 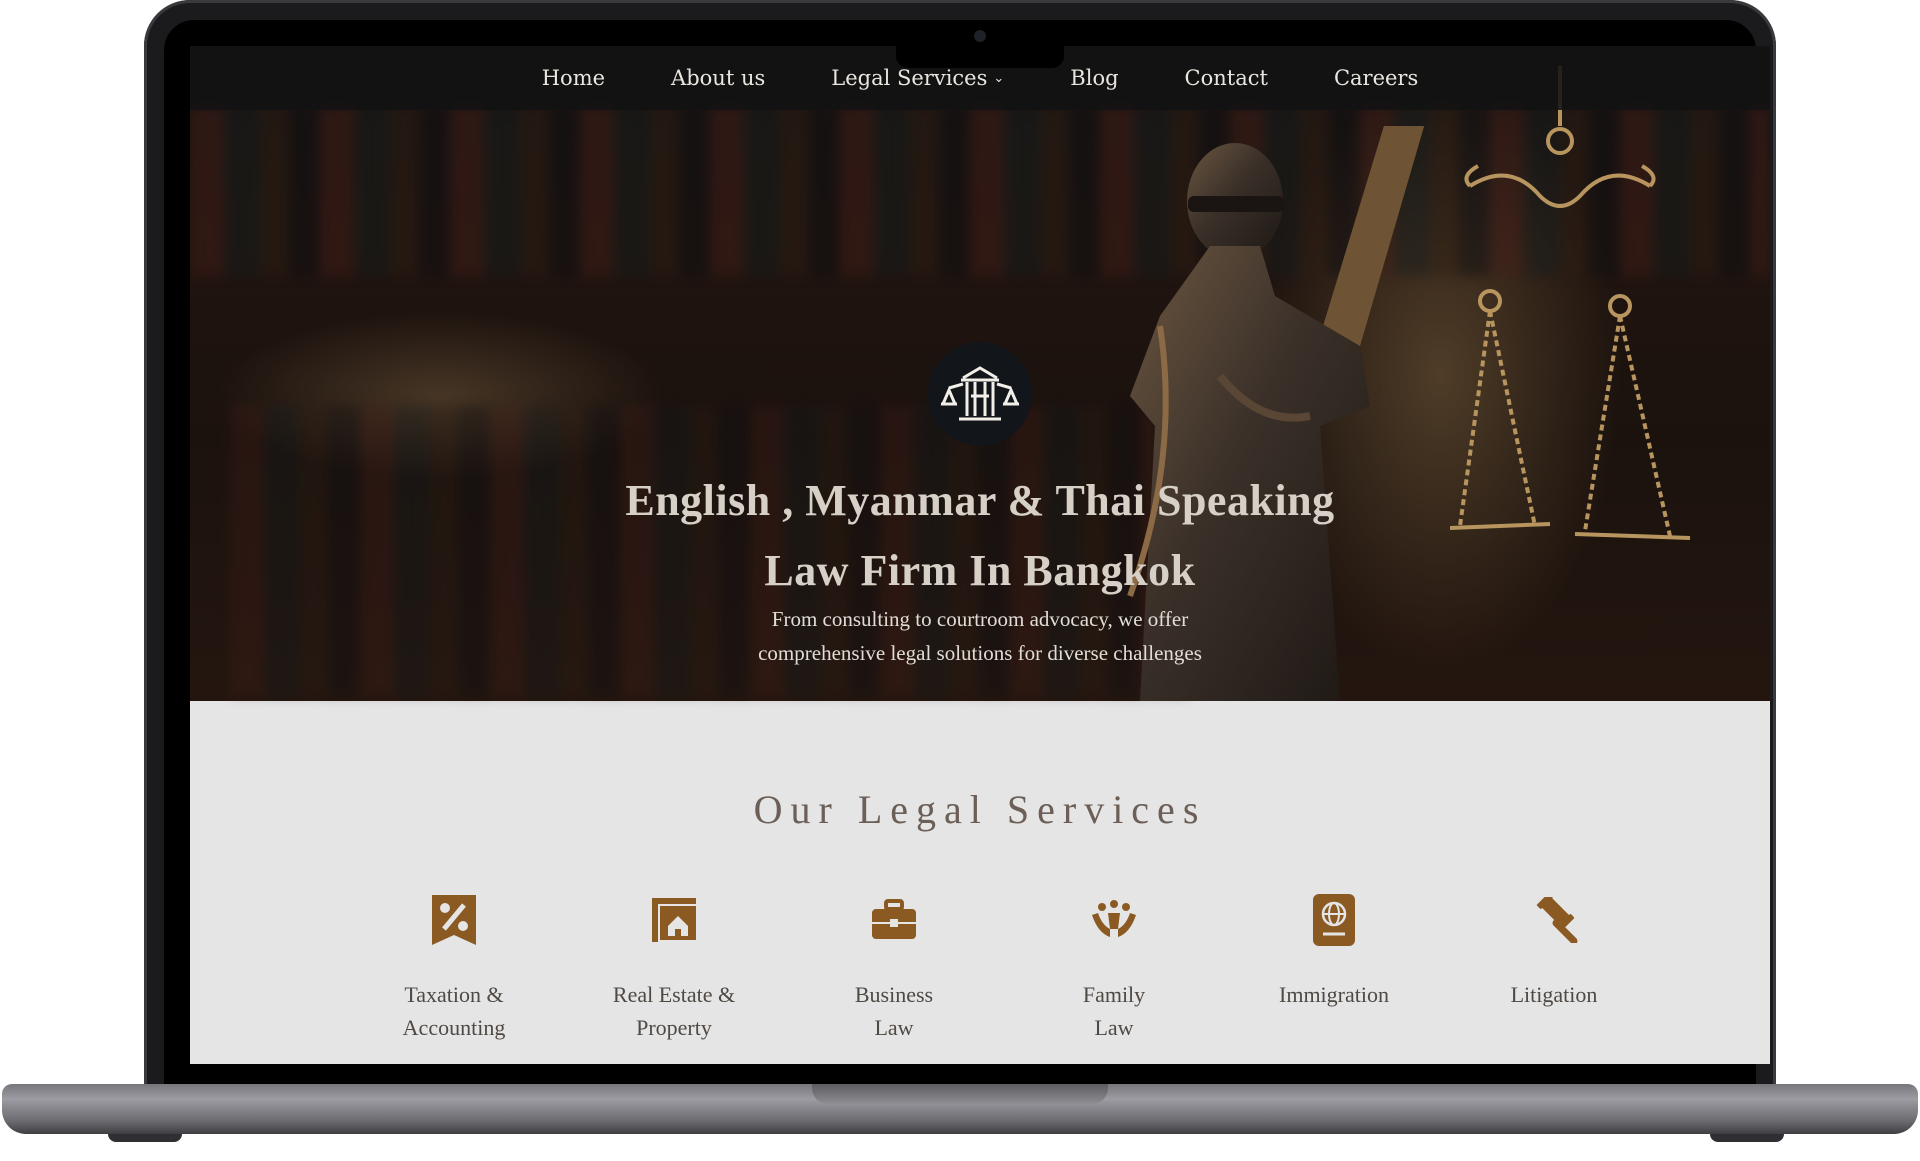 What do you see at coordinates (1334, 920) in the screenshot?
I see `passport-icon` at bounding box center [1334, 920].